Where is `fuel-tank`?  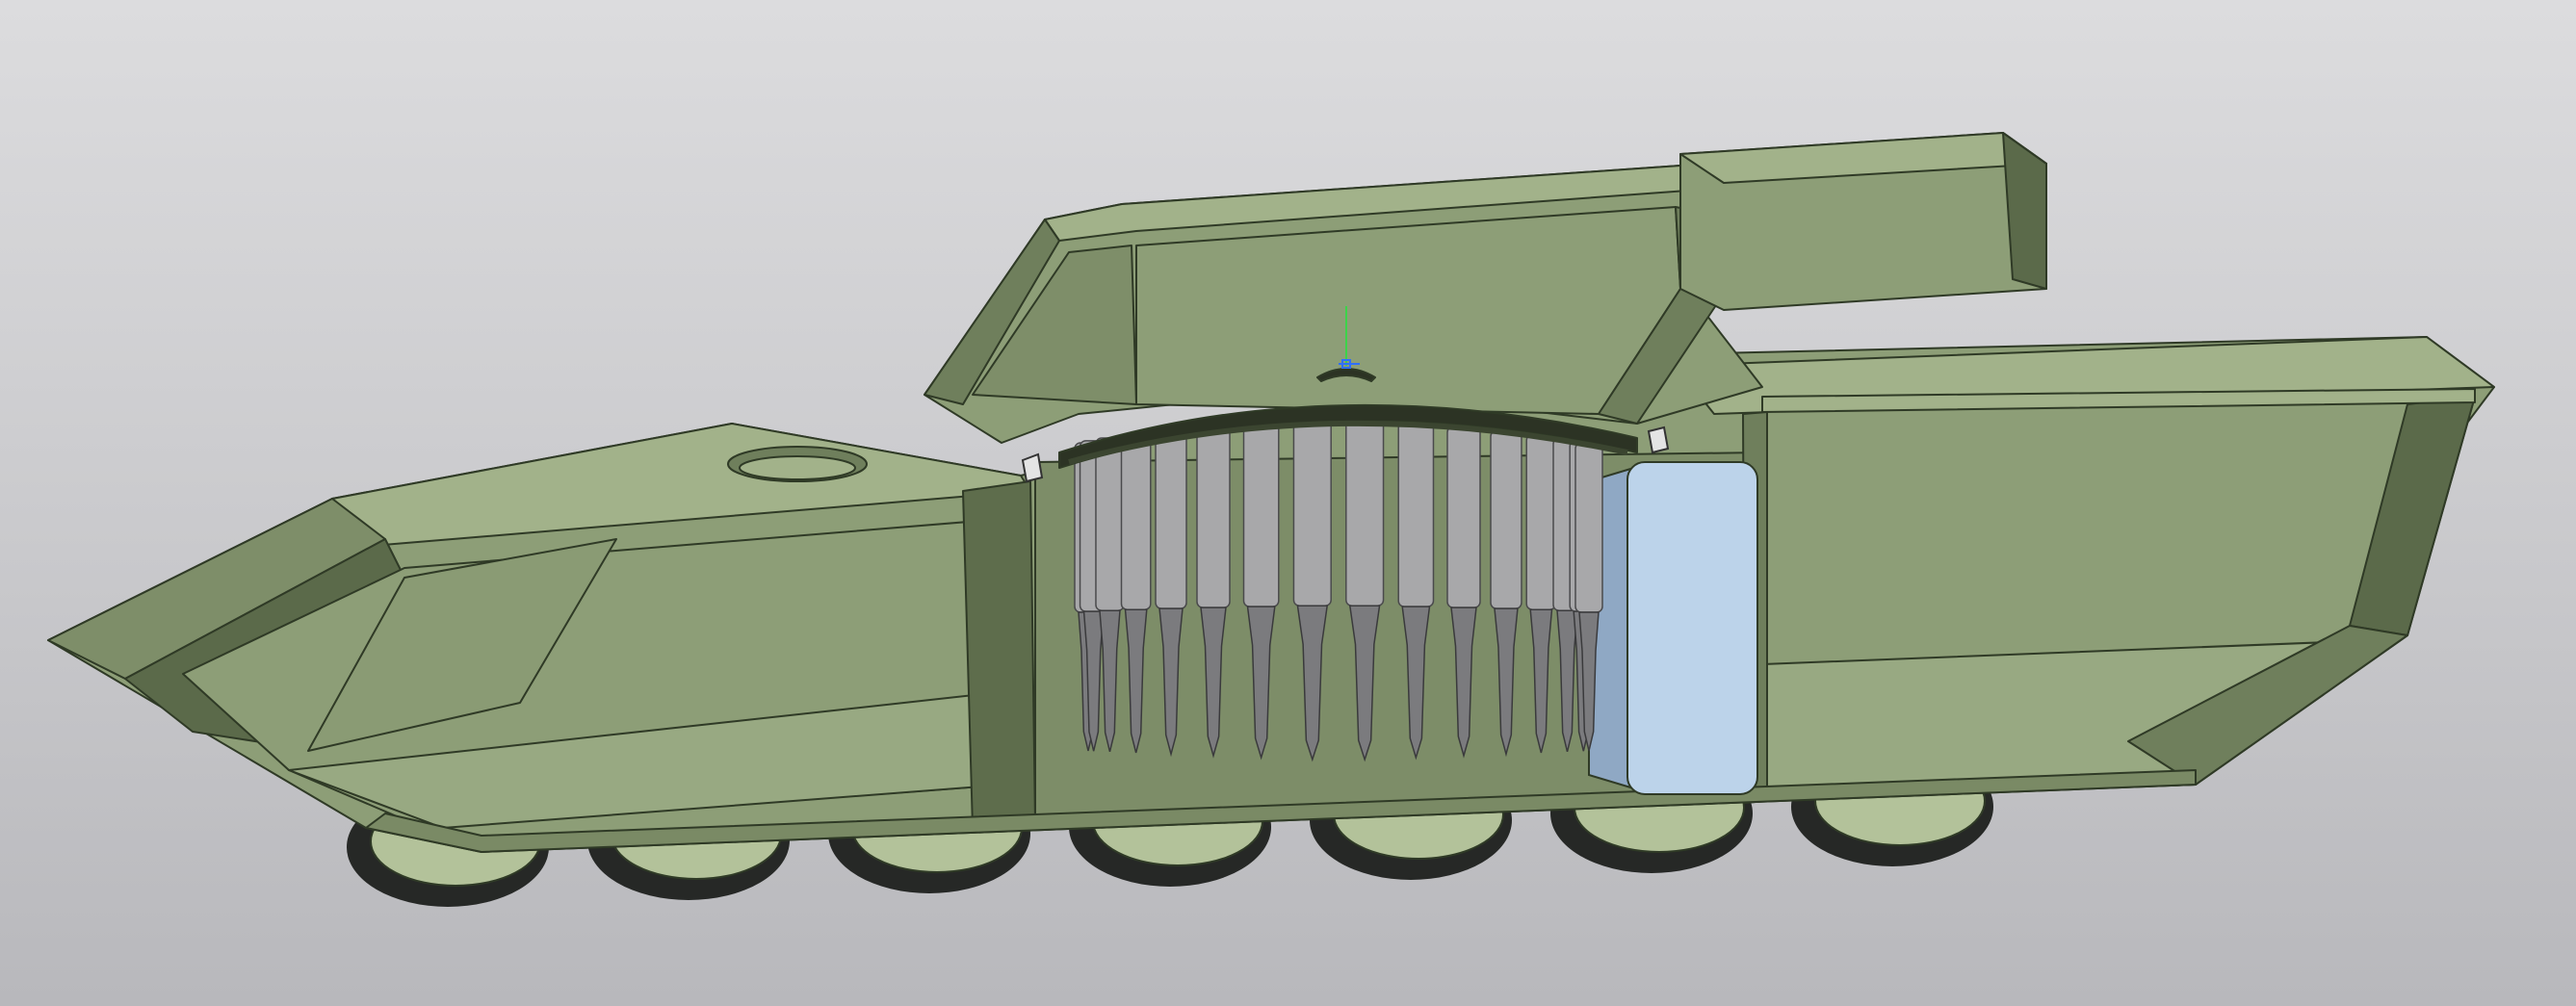
fuel-tank is located at coordinates (1673, 628).